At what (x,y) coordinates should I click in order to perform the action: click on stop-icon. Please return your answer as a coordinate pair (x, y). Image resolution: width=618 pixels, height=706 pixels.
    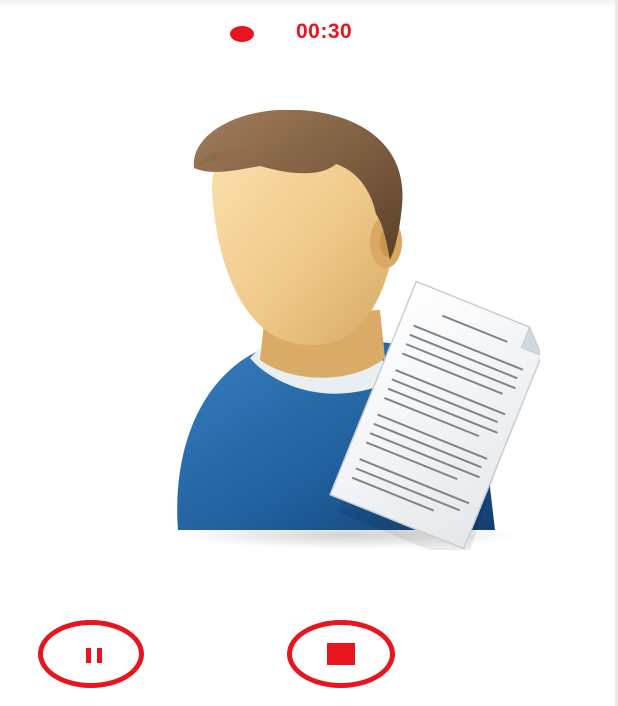
    Looking at the image, I should click on (341, 654).